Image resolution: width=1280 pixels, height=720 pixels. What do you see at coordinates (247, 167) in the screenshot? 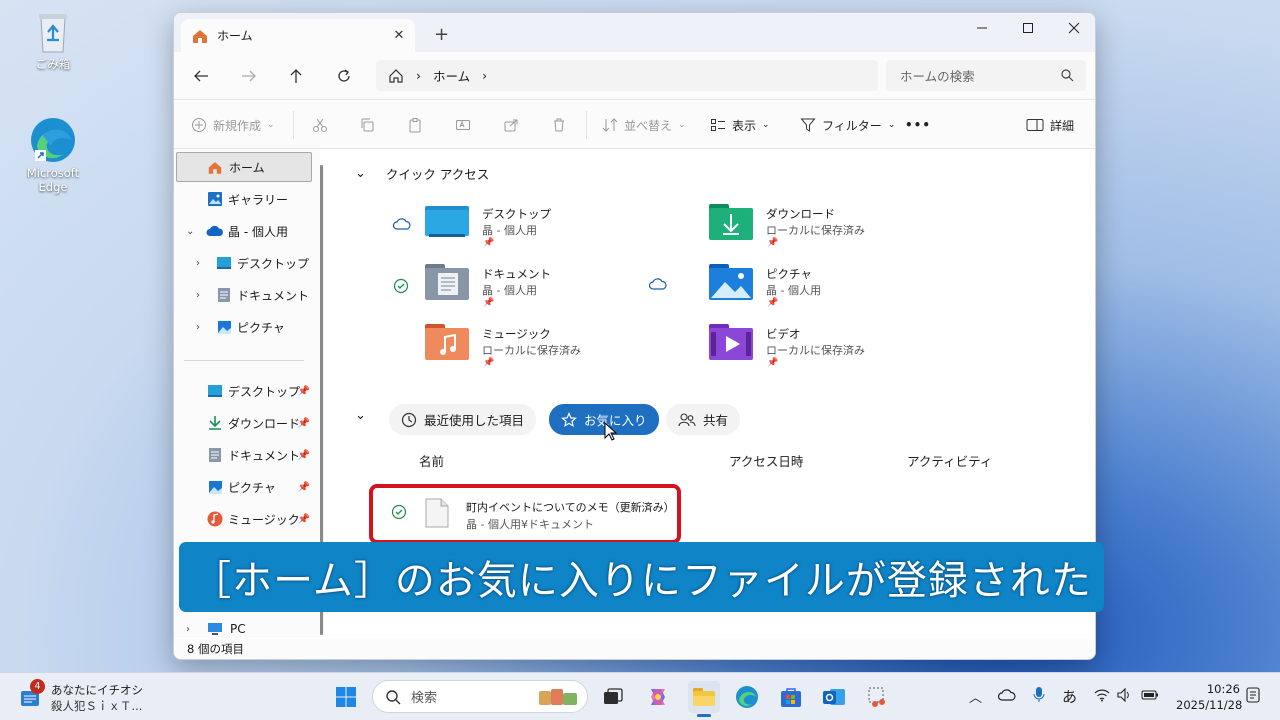
I see `sidebar-item-label: ホーム` at bounding box center [247, 167].